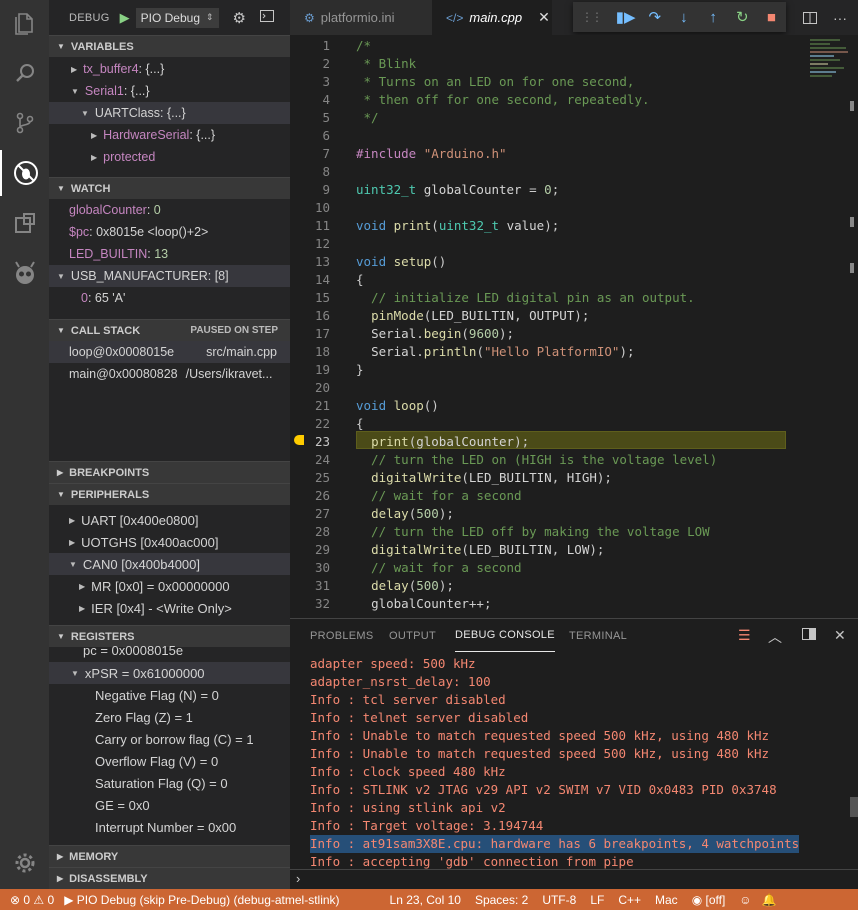 The height and width of the screenshot is (910, 858). I want to click on watch-row: LED_BUILTIN: 13, so click(169, 254).